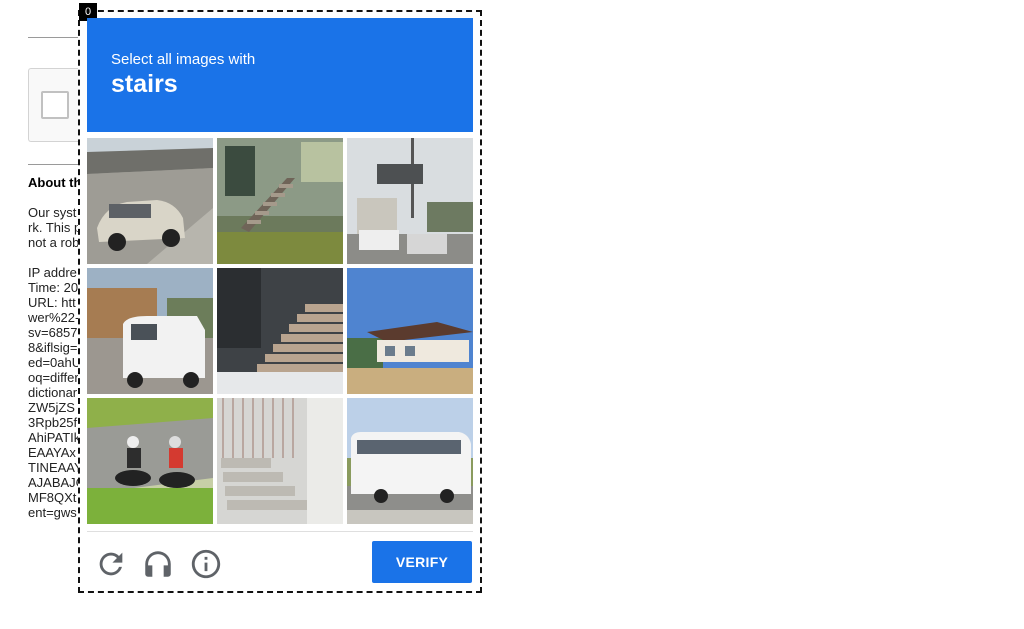  Describe the element at coordinates (53, 287) in the screenshot. I see `about-line: Time: 20` at that location.